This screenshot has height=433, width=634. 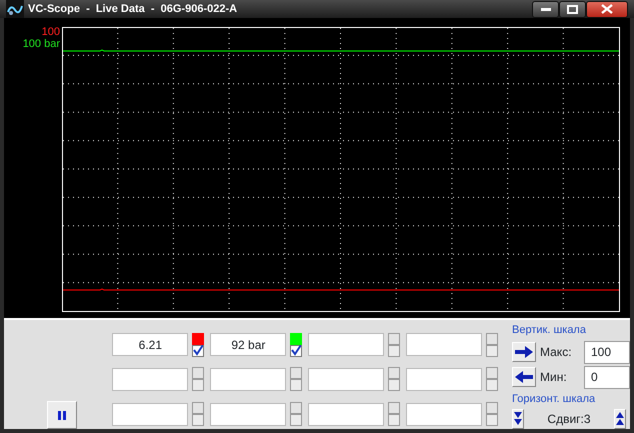 I want to click on minimize-icon, so click(x=545, y=9).